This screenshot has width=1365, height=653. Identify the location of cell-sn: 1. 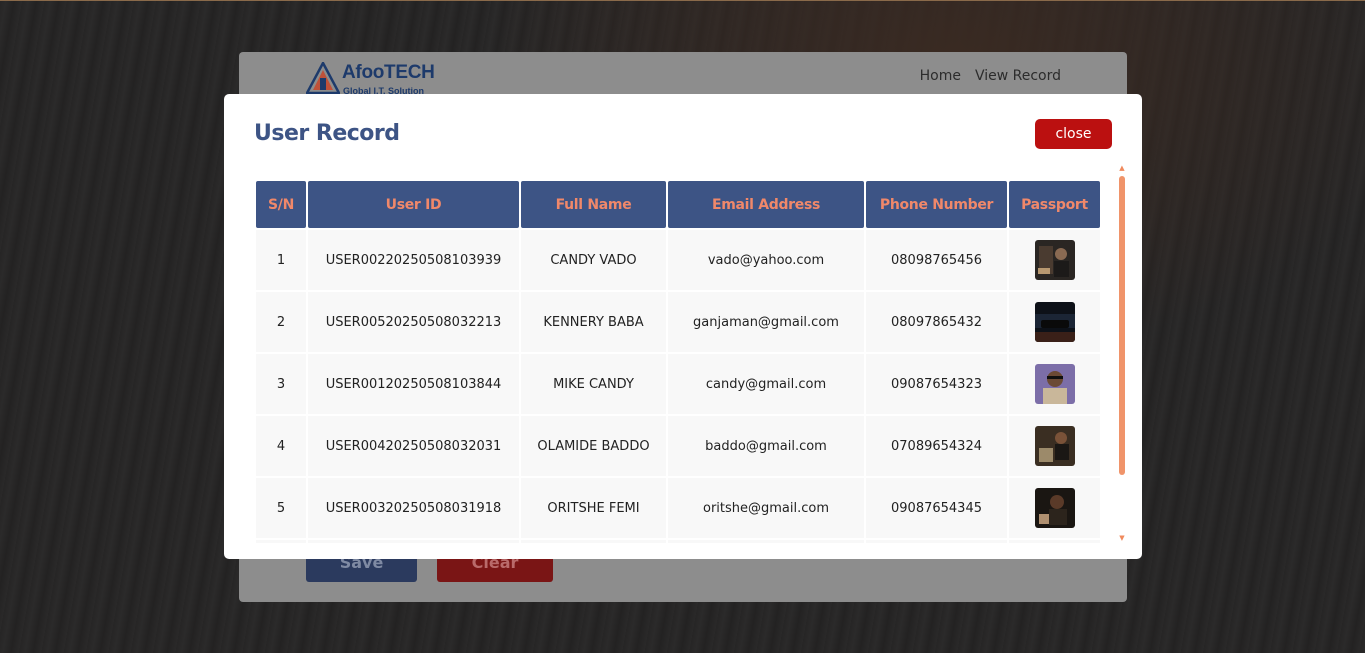
(281, 260).